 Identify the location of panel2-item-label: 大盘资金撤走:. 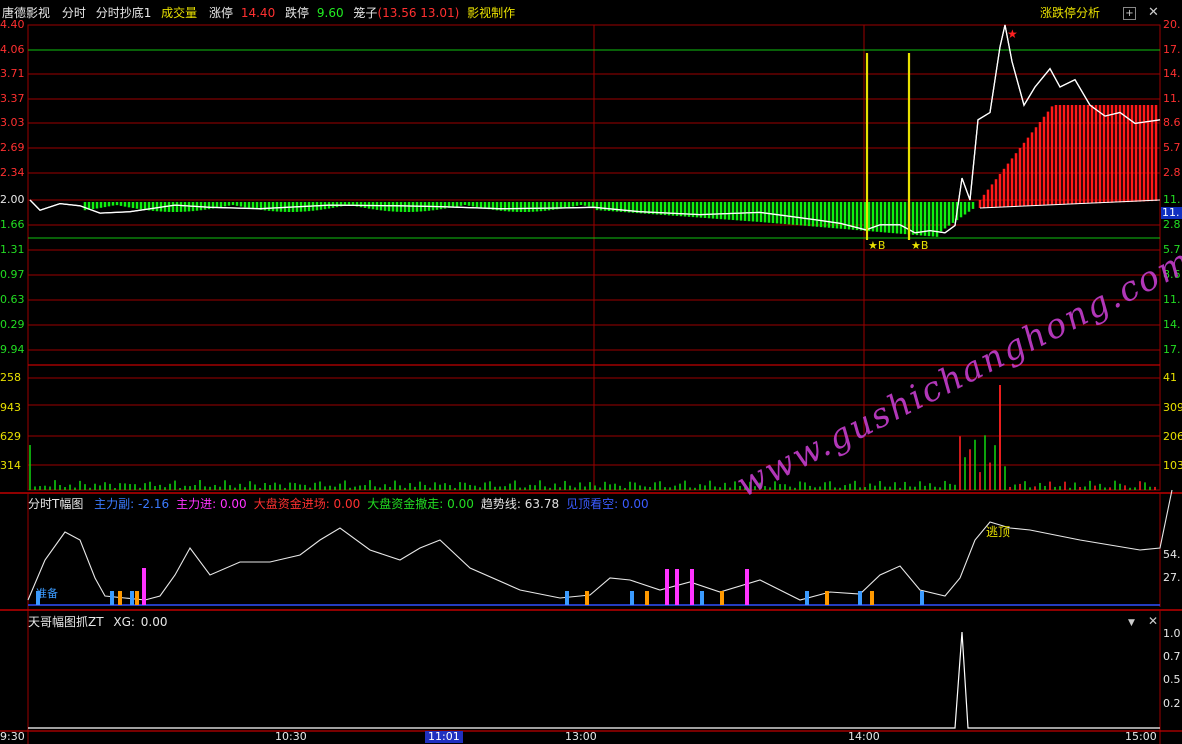
(405, 504).